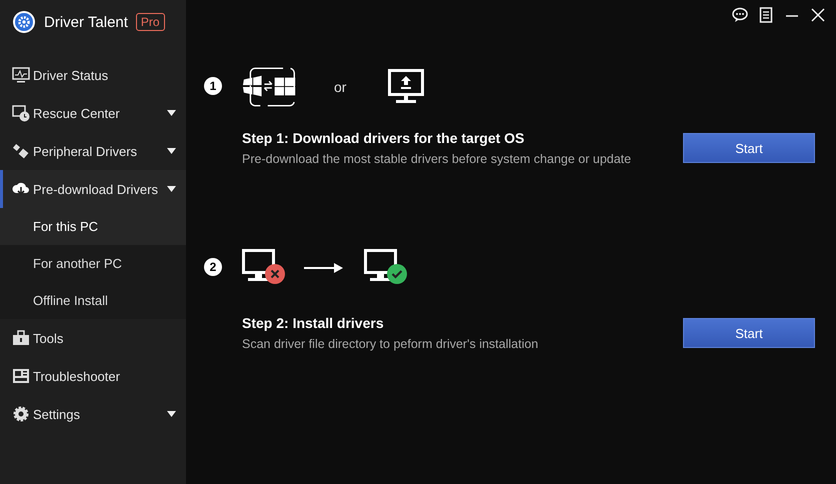  What do you see at coordinates (150, 22) in the screenshot?
I see `pro-badge: Pro` at bounding box center [150, 22].